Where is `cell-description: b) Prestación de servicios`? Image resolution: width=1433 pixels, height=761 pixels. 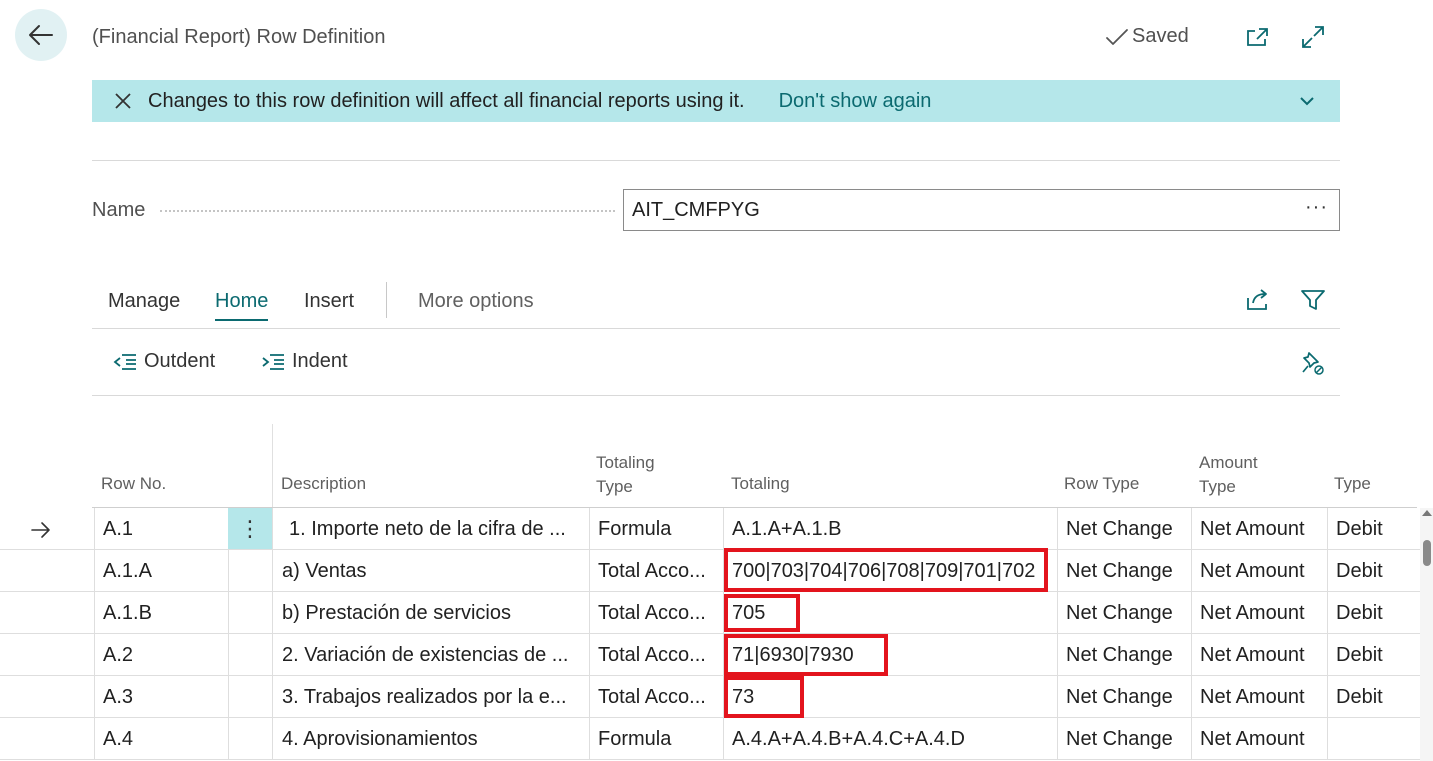 cell-description: b) Prestación de servicios is located at coordinates (431, 613).